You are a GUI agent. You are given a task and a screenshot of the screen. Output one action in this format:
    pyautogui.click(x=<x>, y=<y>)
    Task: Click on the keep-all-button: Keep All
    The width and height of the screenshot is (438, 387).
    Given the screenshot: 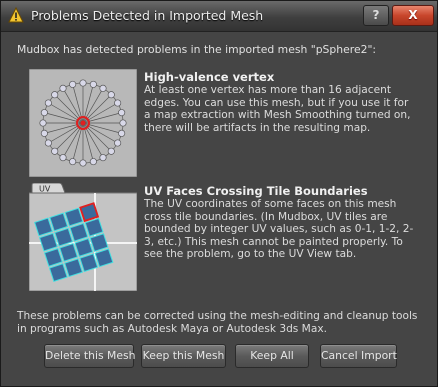 What is the action you would take?
    pyautogui.click(x=272, y=356)
    